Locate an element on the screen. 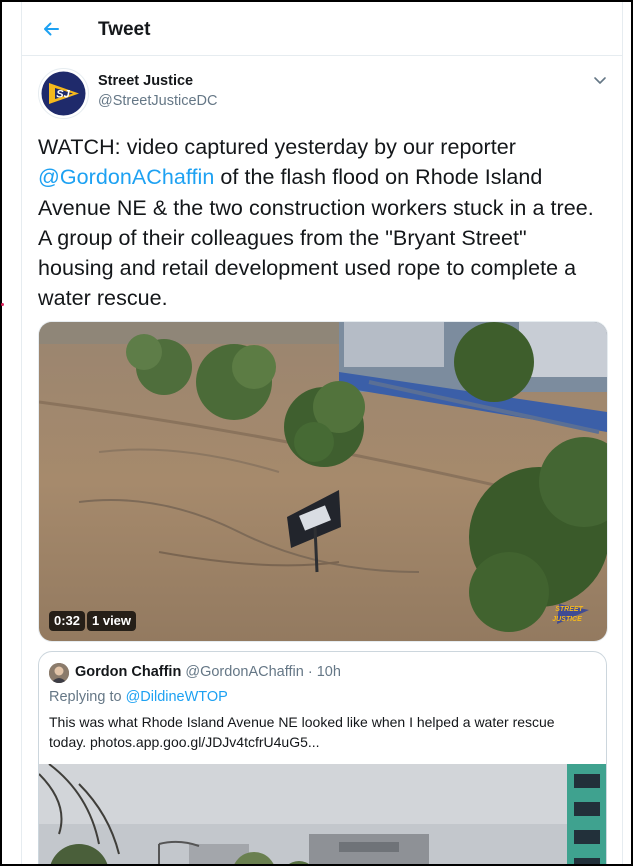 The image size is (633, 866). quoted-timestamp: 10h is located at coordinates (329, 672).